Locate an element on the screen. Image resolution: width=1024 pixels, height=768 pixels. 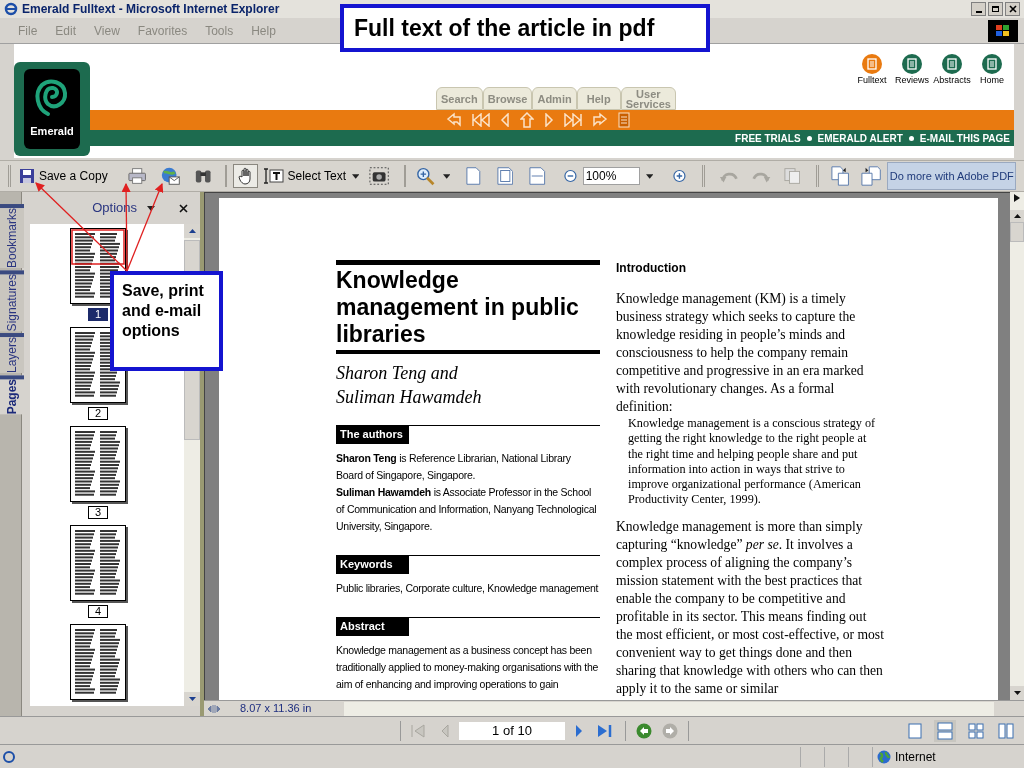
security-zone-label: Internet is located at coordinates (915, 757).